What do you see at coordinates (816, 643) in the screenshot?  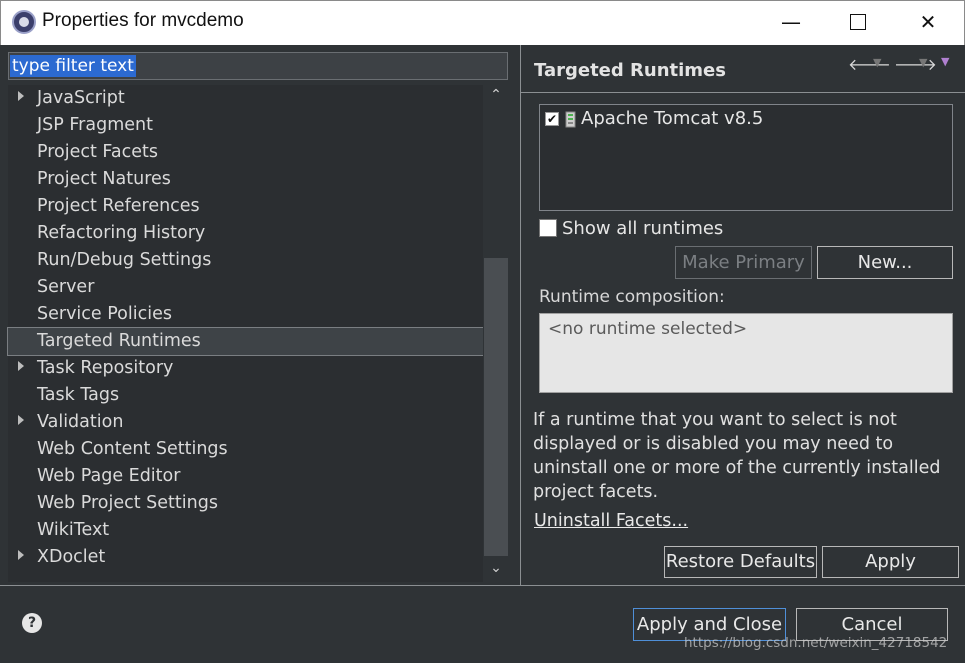 I see `watermark: https://blog.csdn.net/weixin_42718542` at bounding box center [816, 643].